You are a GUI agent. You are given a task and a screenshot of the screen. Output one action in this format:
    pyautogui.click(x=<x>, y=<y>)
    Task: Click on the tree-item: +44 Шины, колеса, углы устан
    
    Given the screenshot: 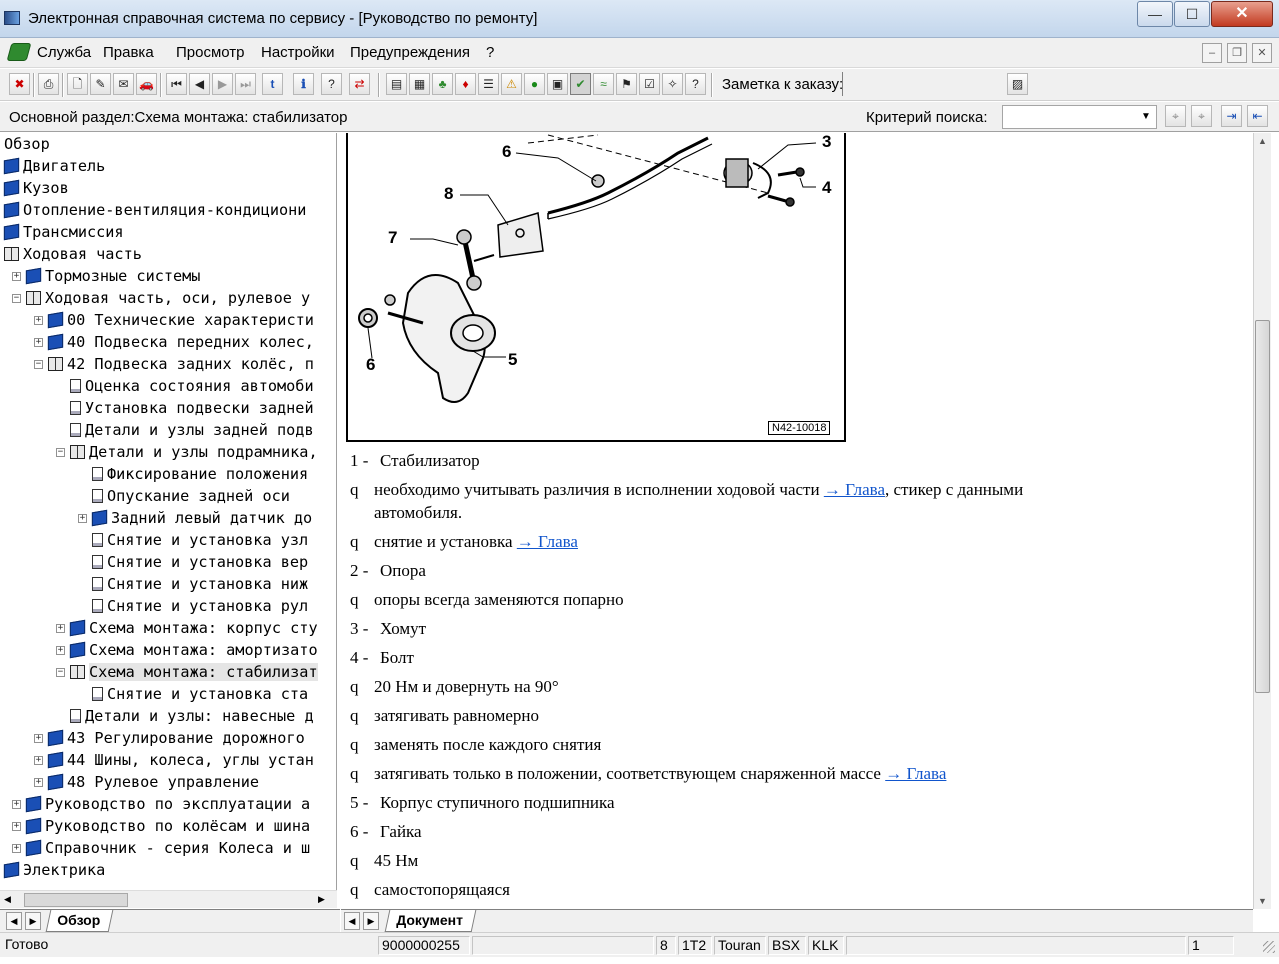 What is the action you would take?
    pyautogui.click(x=174, y=760)
    